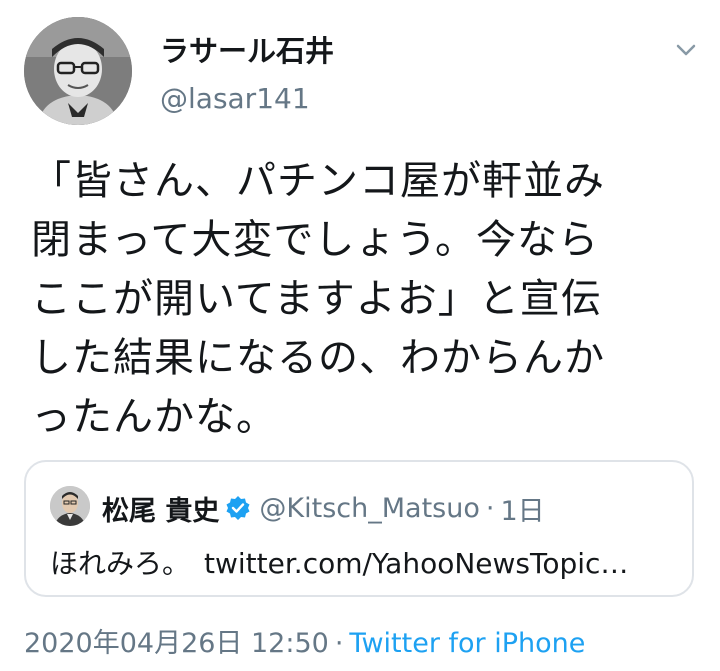 The image size is (720, 671). What do you see at coordinates (238, 508) in the screenshot?
I see `verified-badge-icon` at bounding box center [238, 508].